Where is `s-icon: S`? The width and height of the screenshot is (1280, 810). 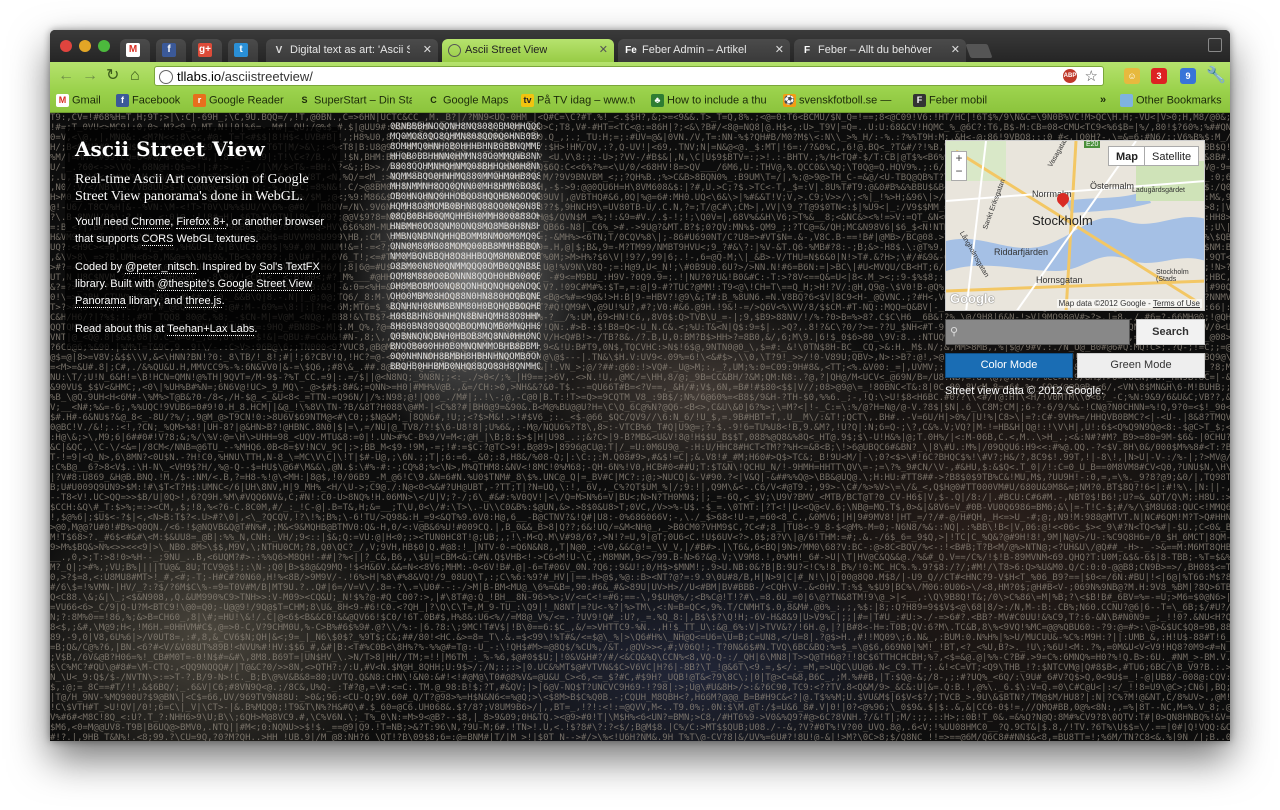
s-icon: S is located at coordinates (304, 100).